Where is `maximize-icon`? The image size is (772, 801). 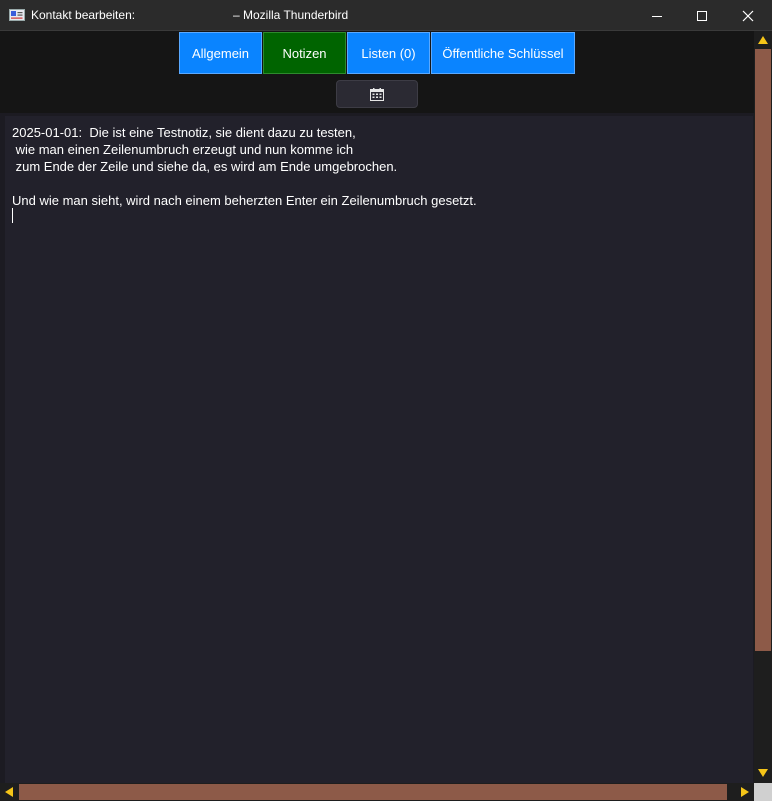 maximize-icon is located at coordinates (702, 15).